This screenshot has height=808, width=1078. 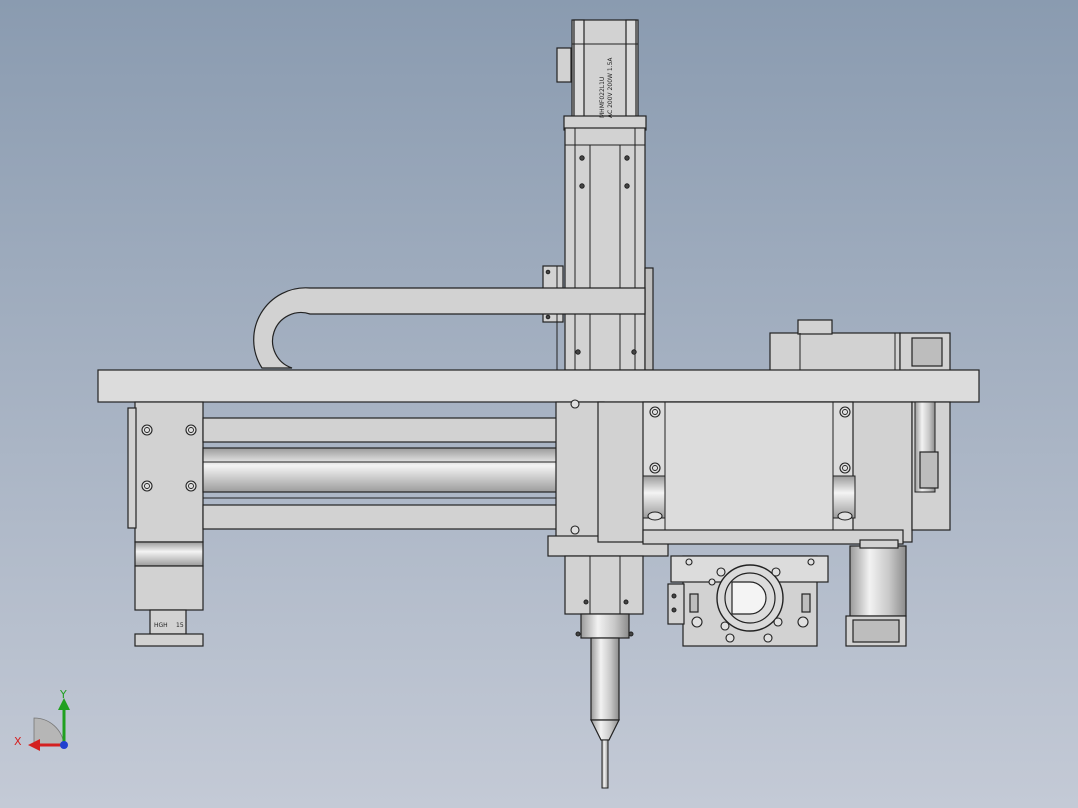 I want to click on rotary-side-actuator, so click(x=876, y=593).